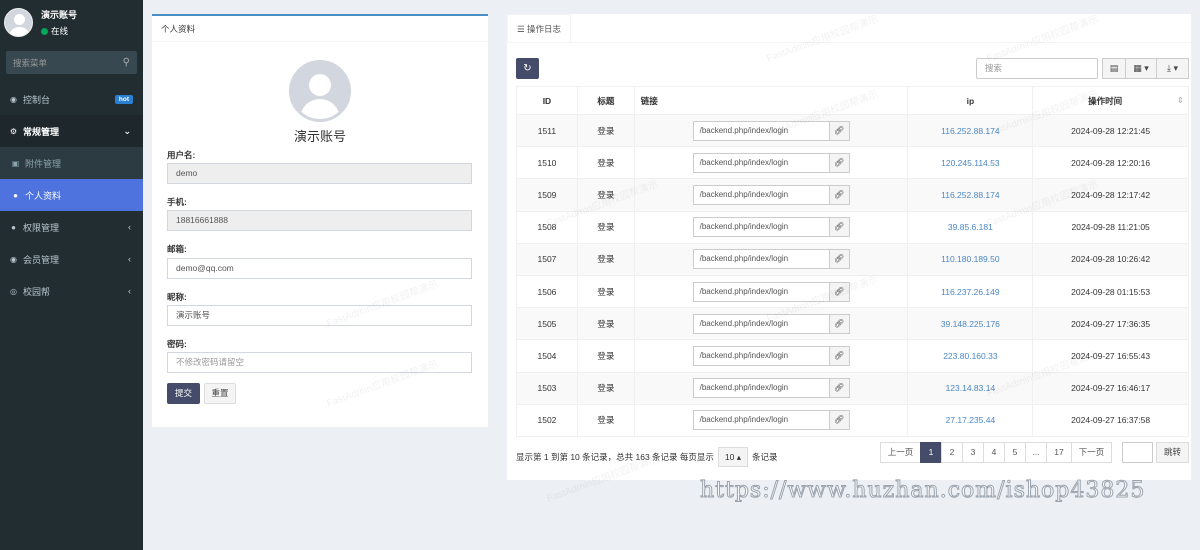 Image resolution: width=1200 pixels, height=550 pixels. I want to click on cell-id: 1508, so click(547, 227).